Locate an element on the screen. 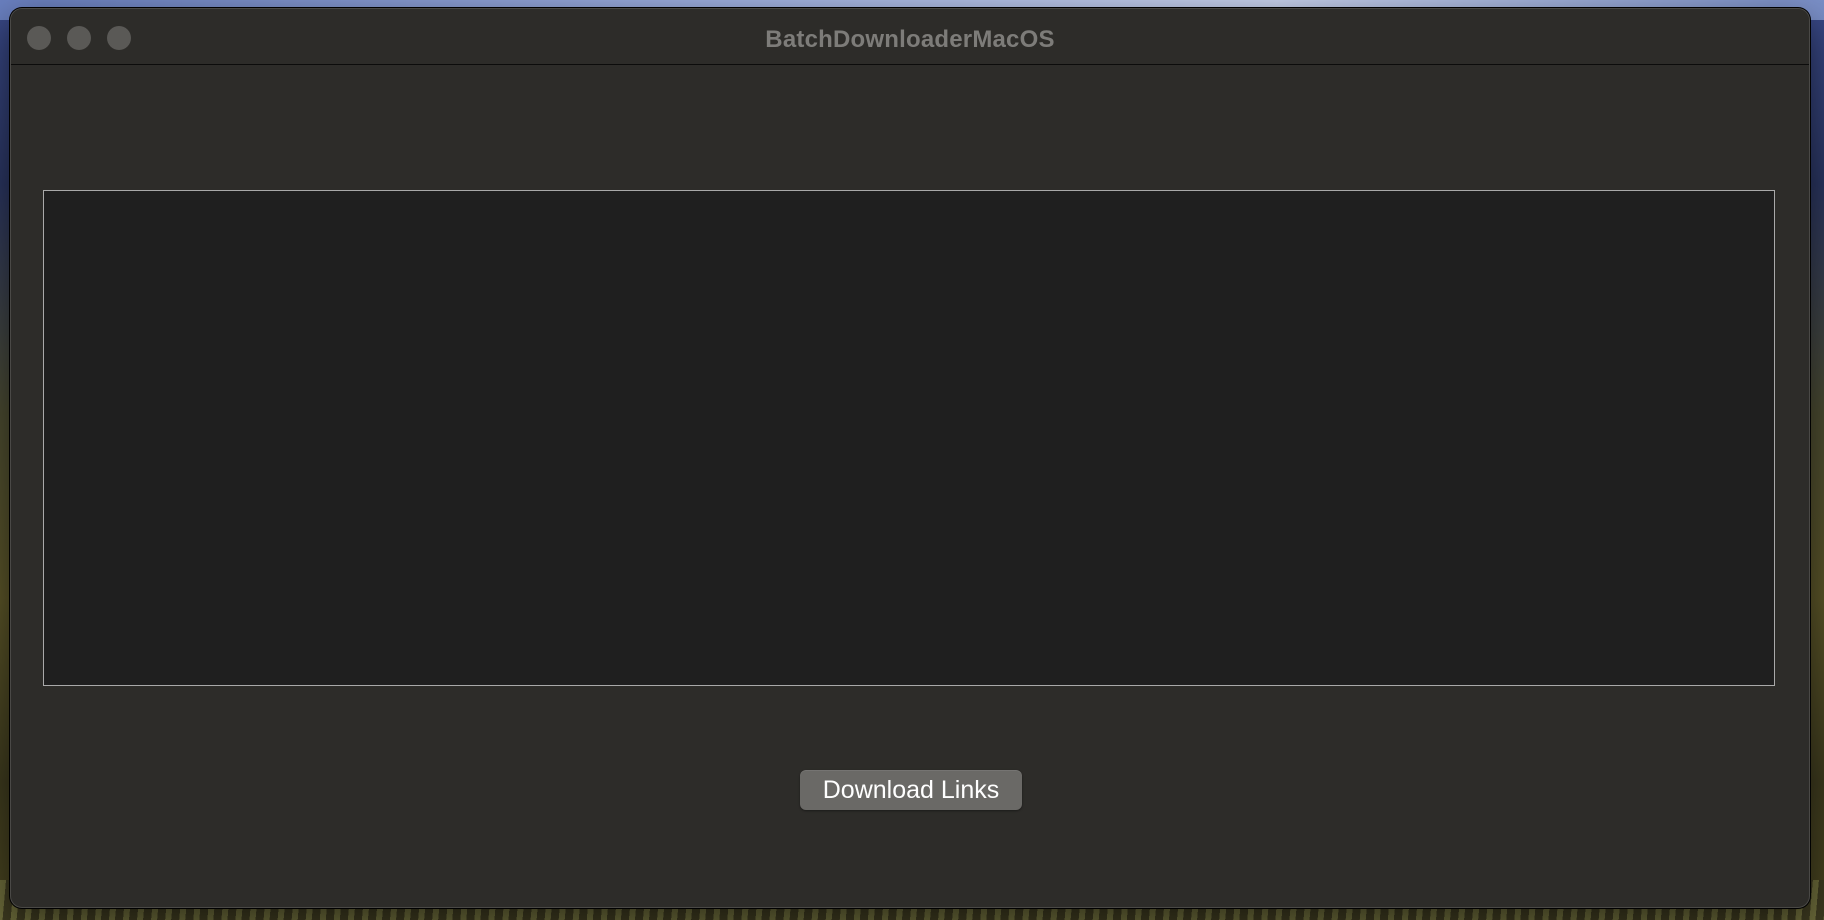 The image size is (1824, 920). window-title: BatchDownloaderMacOS is located at coordinates (910, 39).